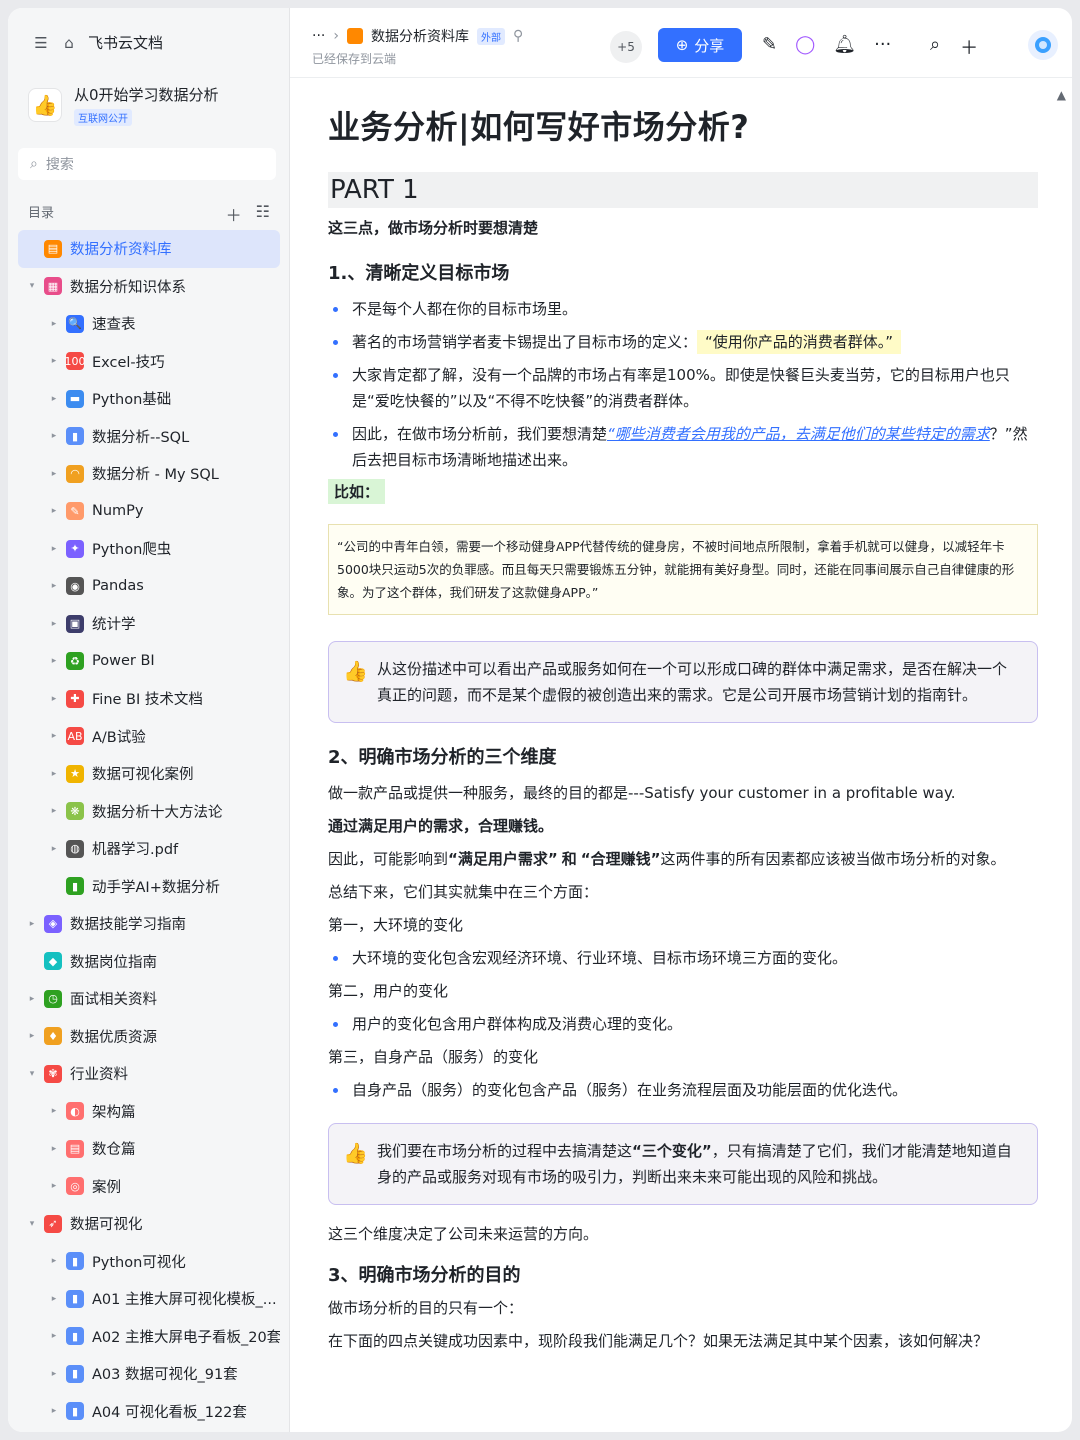 This screenshot has width=1080, height=1440. Describe the element at coordinates (149, 849) in the screenshot. I see `sidebar-item: ▸ ◍ 机器学习.pdf` at that location.